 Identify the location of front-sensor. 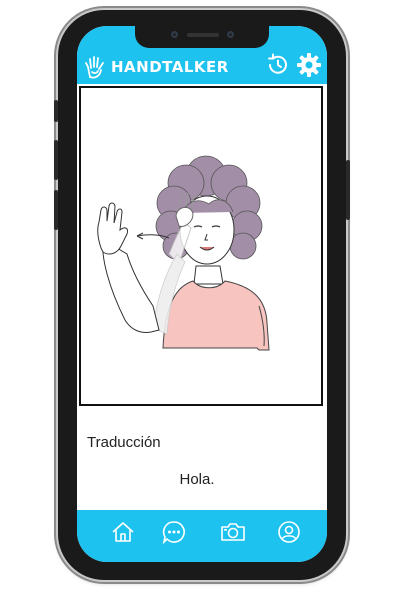
(174, 34).